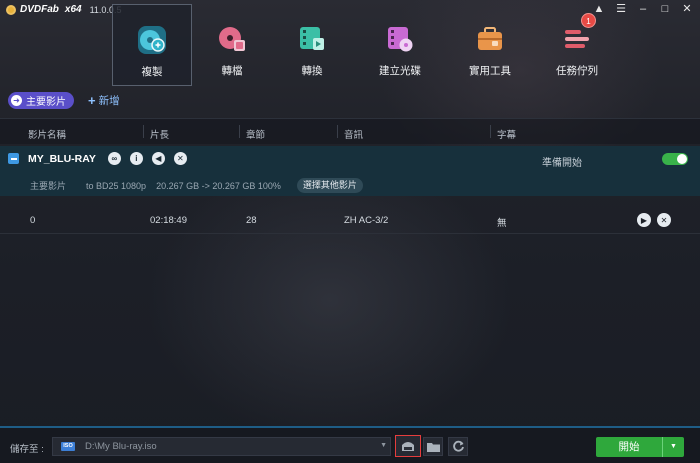 This screenshot has width=700, height=463. What do you see at coordinates (665, 9) in the screenshot?
I see `maximize-icon: □` at bounding box center [665, 9].